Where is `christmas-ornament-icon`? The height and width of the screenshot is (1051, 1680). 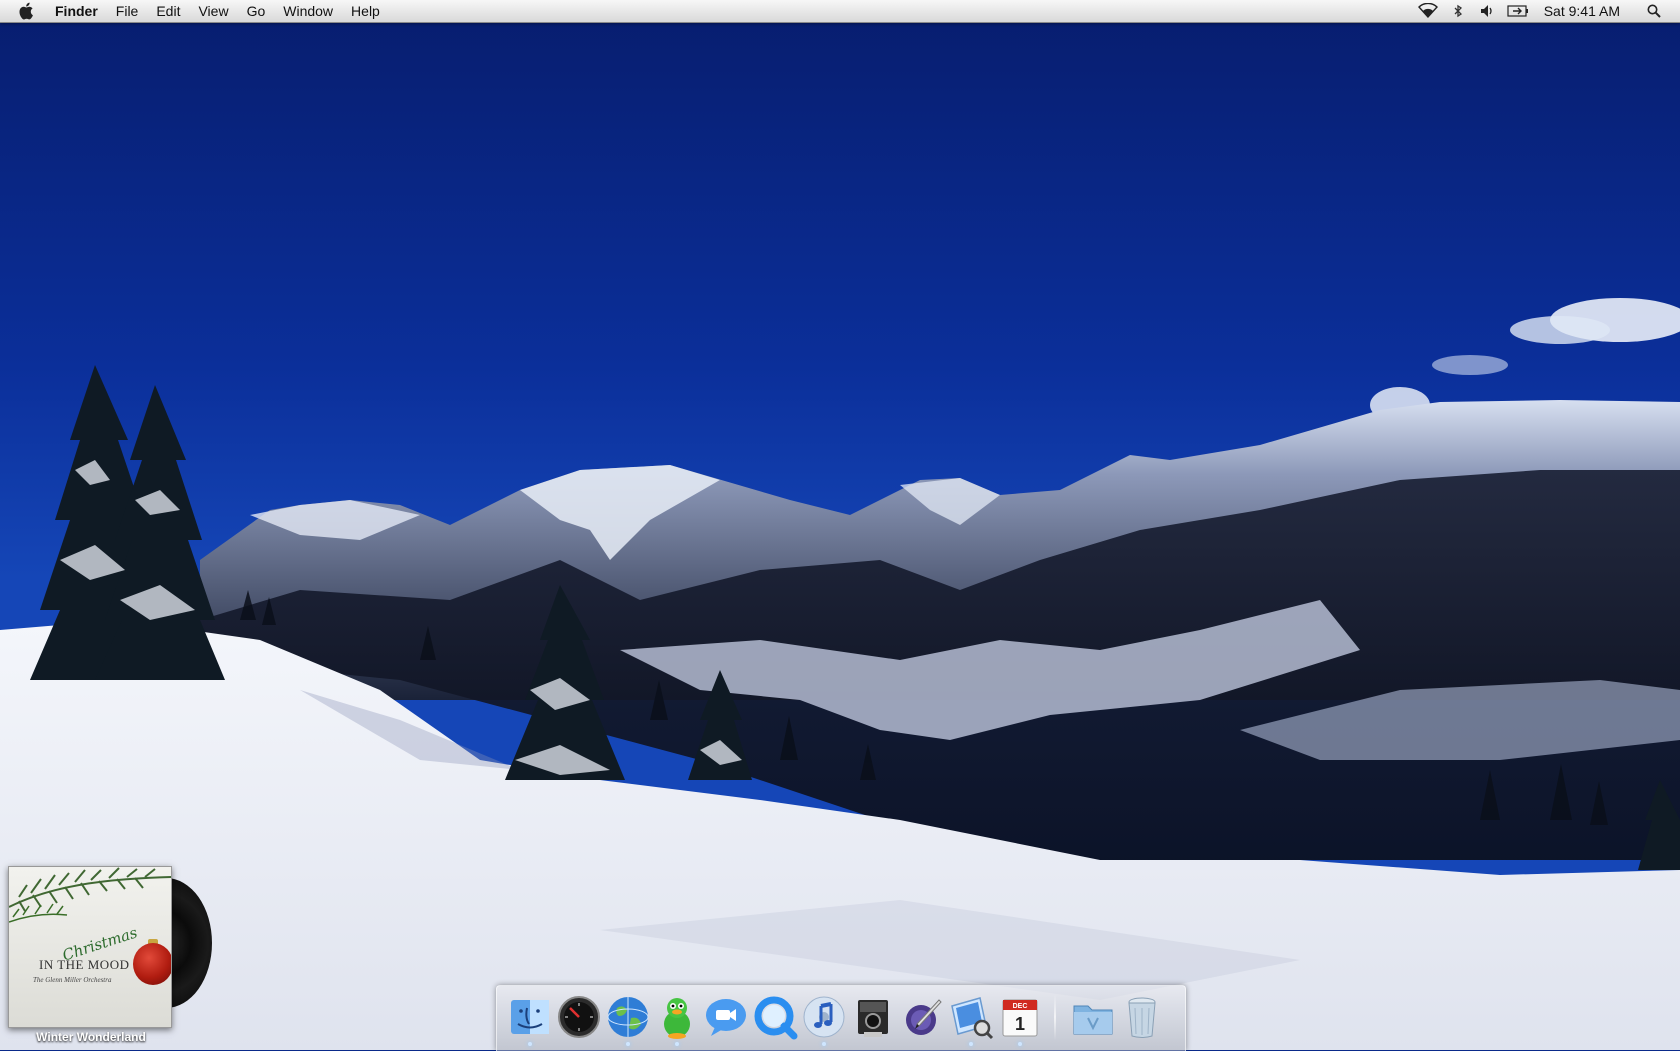 christmas-ornament-icon is located at coordinates (152, 964).